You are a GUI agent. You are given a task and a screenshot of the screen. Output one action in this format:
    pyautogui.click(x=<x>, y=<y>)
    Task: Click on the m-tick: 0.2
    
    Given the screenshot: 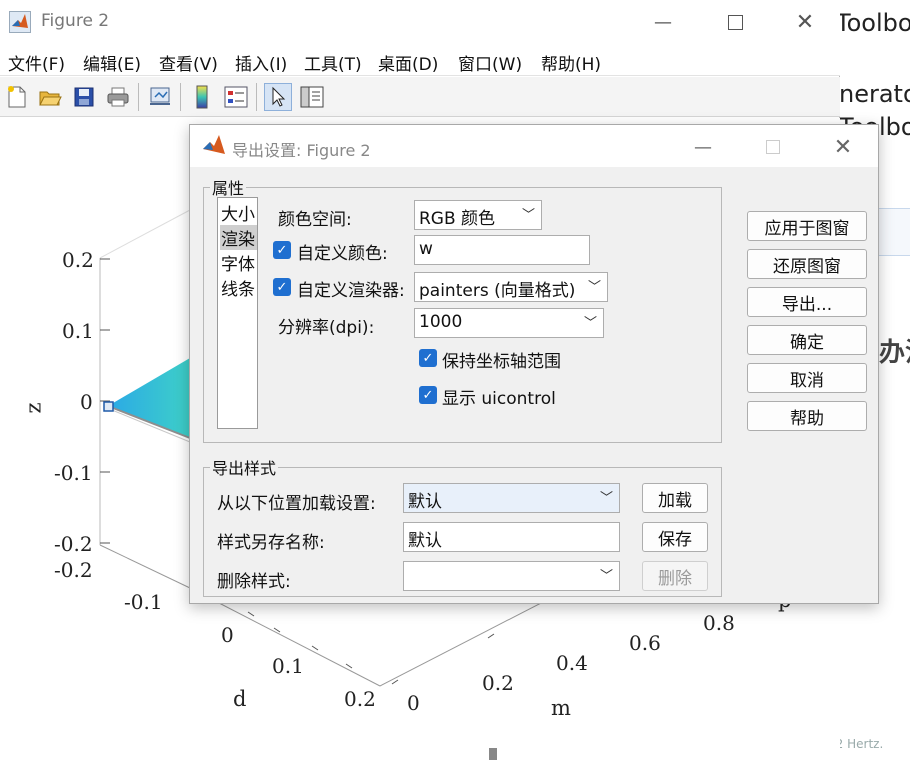 What is the action you would take?
    pyautogui.click(x=498, y=683)
    